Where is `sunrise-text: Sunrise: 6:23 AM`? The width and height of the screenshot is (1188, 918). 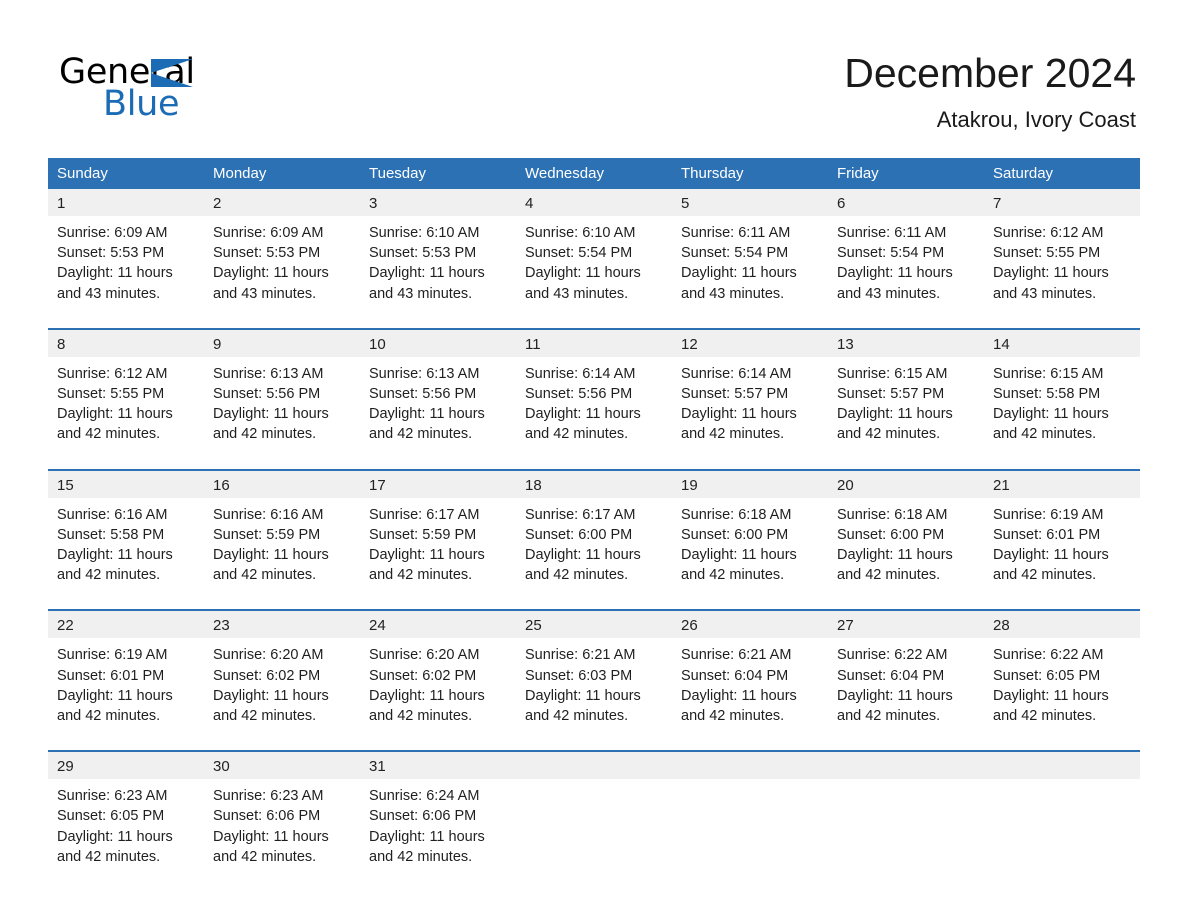 sunrise-text: Sunrise: 6:23 AM is located at coordinates (268, 796).